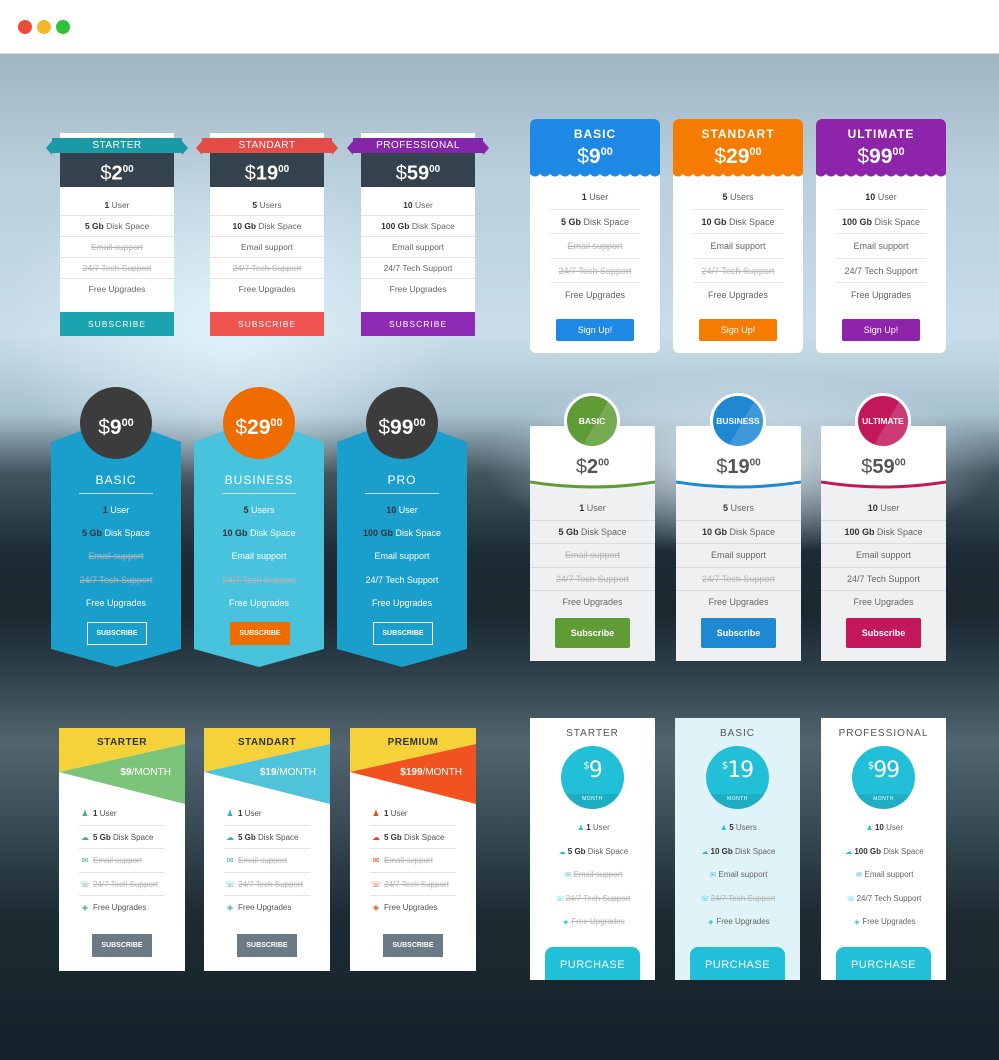 Image resolution: width=999 pixels, height=1060 pixels. What do you see at coordinates (25, 27) in the screenshot?
I see `close-window-button` at bounding box center [25, 27].